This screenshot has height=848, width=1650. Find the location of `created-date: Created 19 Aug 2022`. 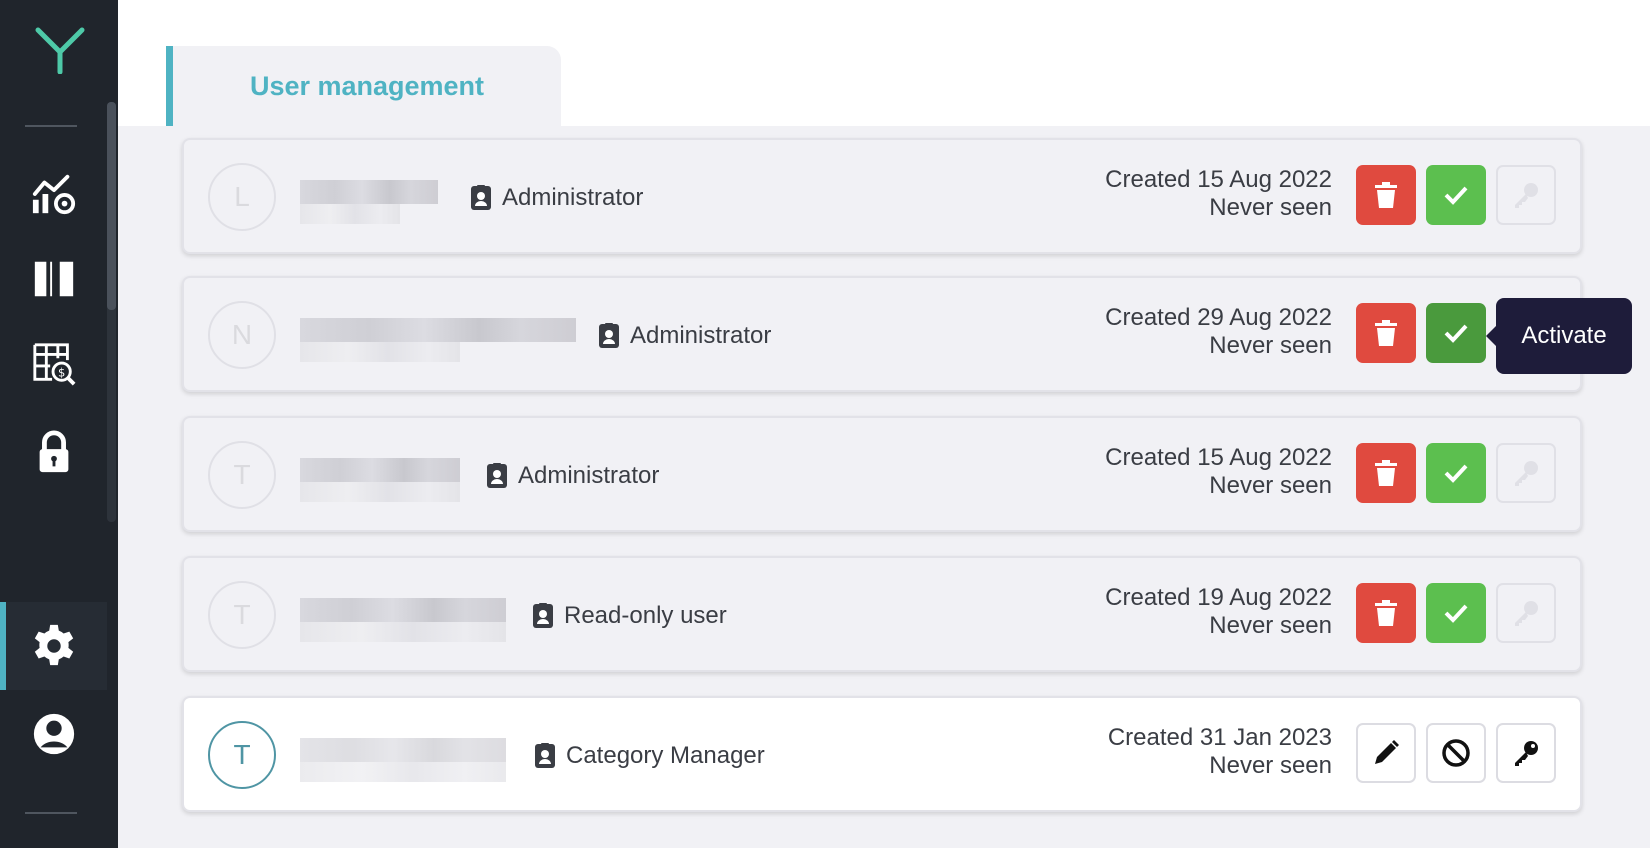

created-date: Created 19 Aug 2022 is located at coordinates (1218, 597).